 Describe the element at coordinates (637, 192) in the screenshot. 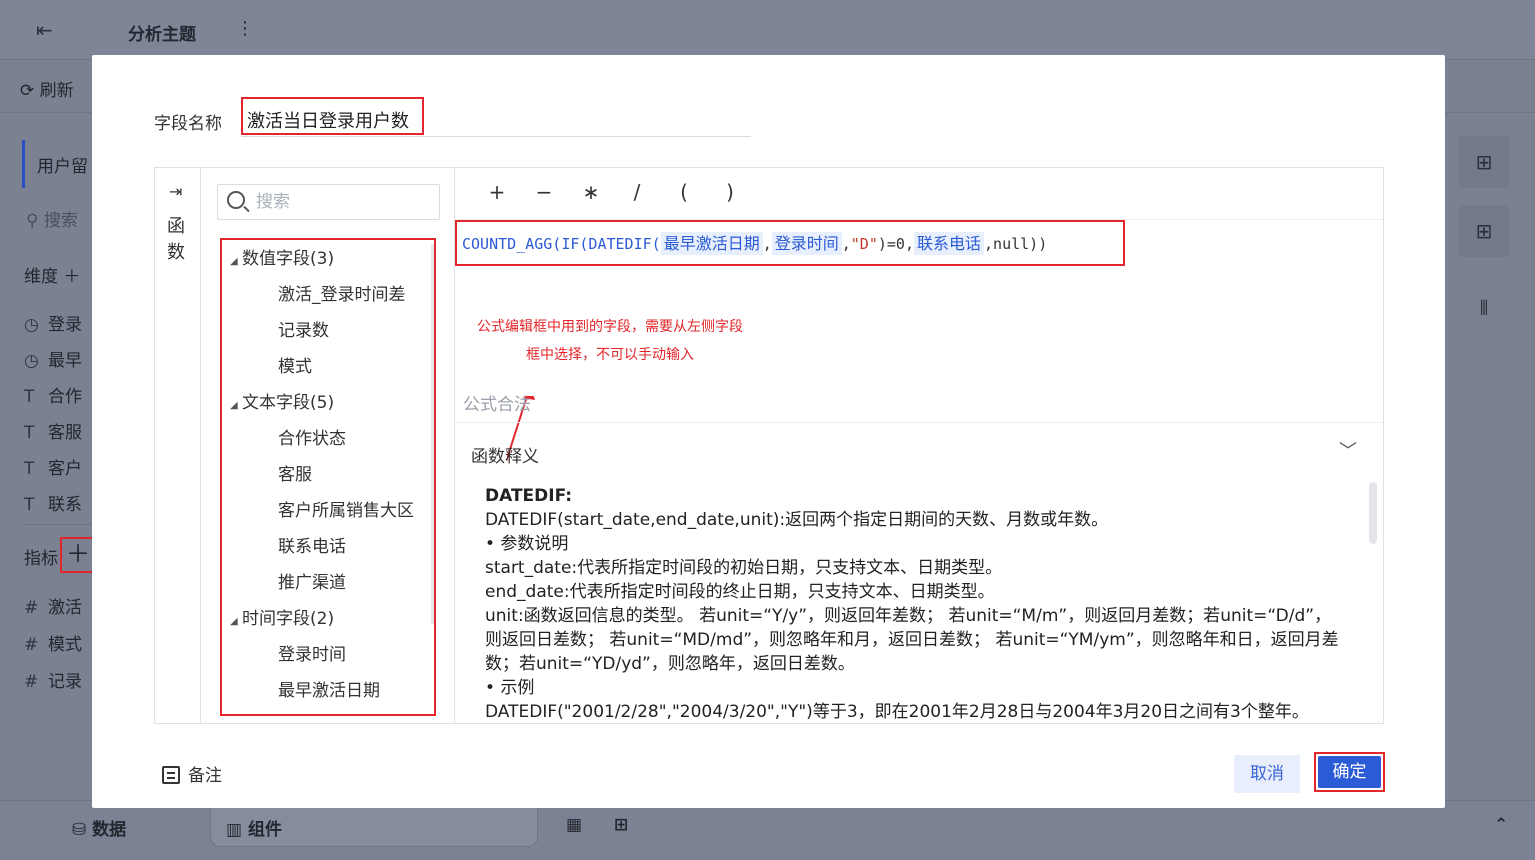

I see `divide-operator-button: /` at that location.